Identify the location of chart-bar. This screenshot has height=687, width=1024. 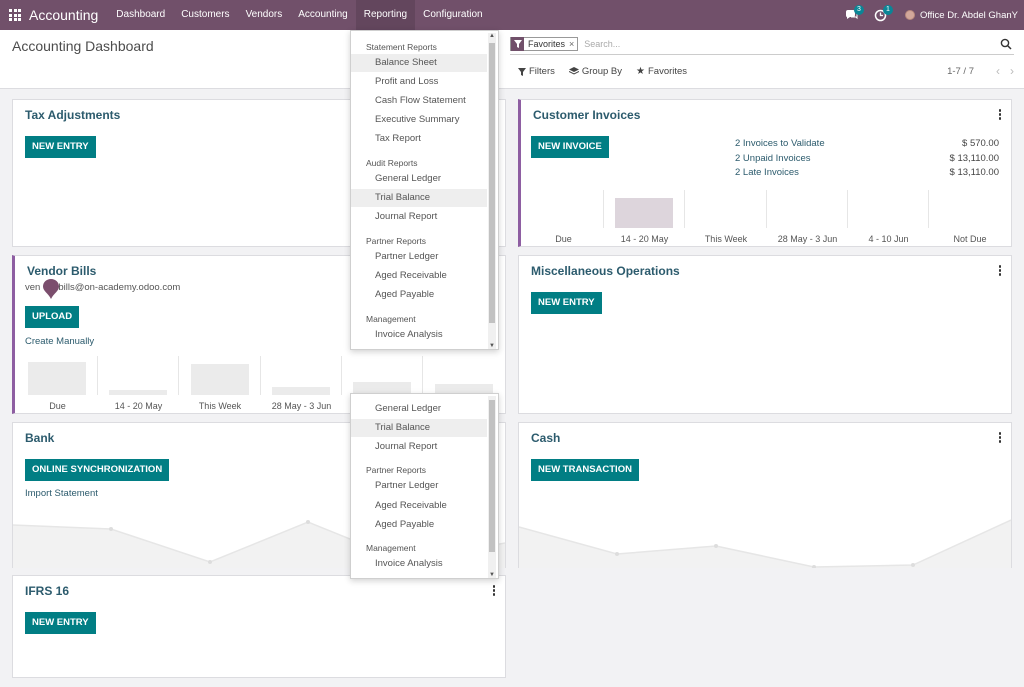
(57, 378).